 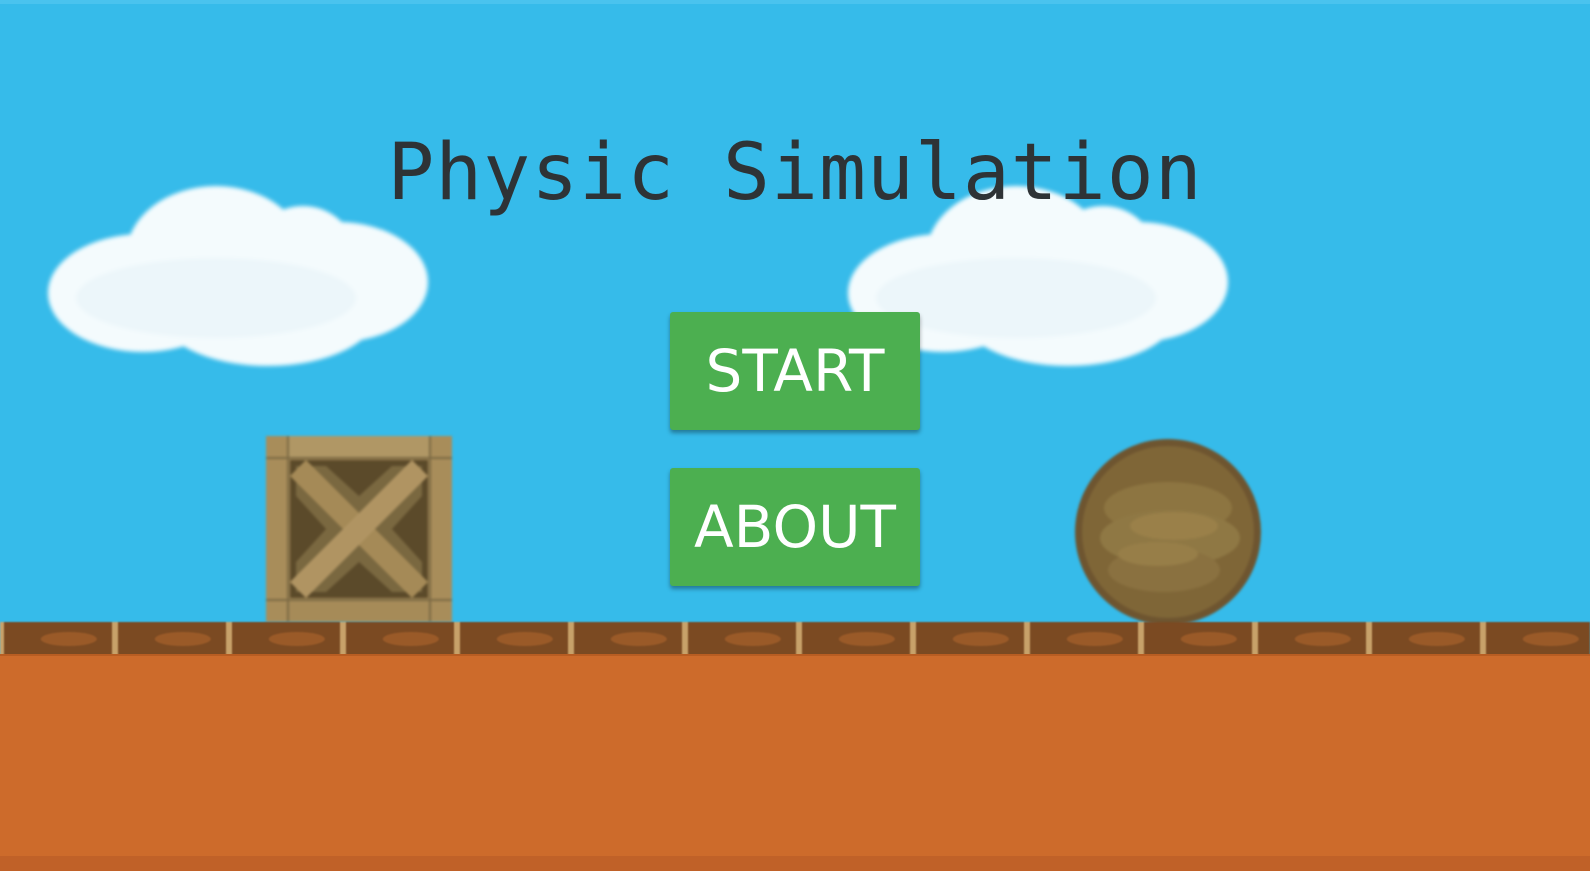 I want to click on start-button: START, so click(x=795, y=371).